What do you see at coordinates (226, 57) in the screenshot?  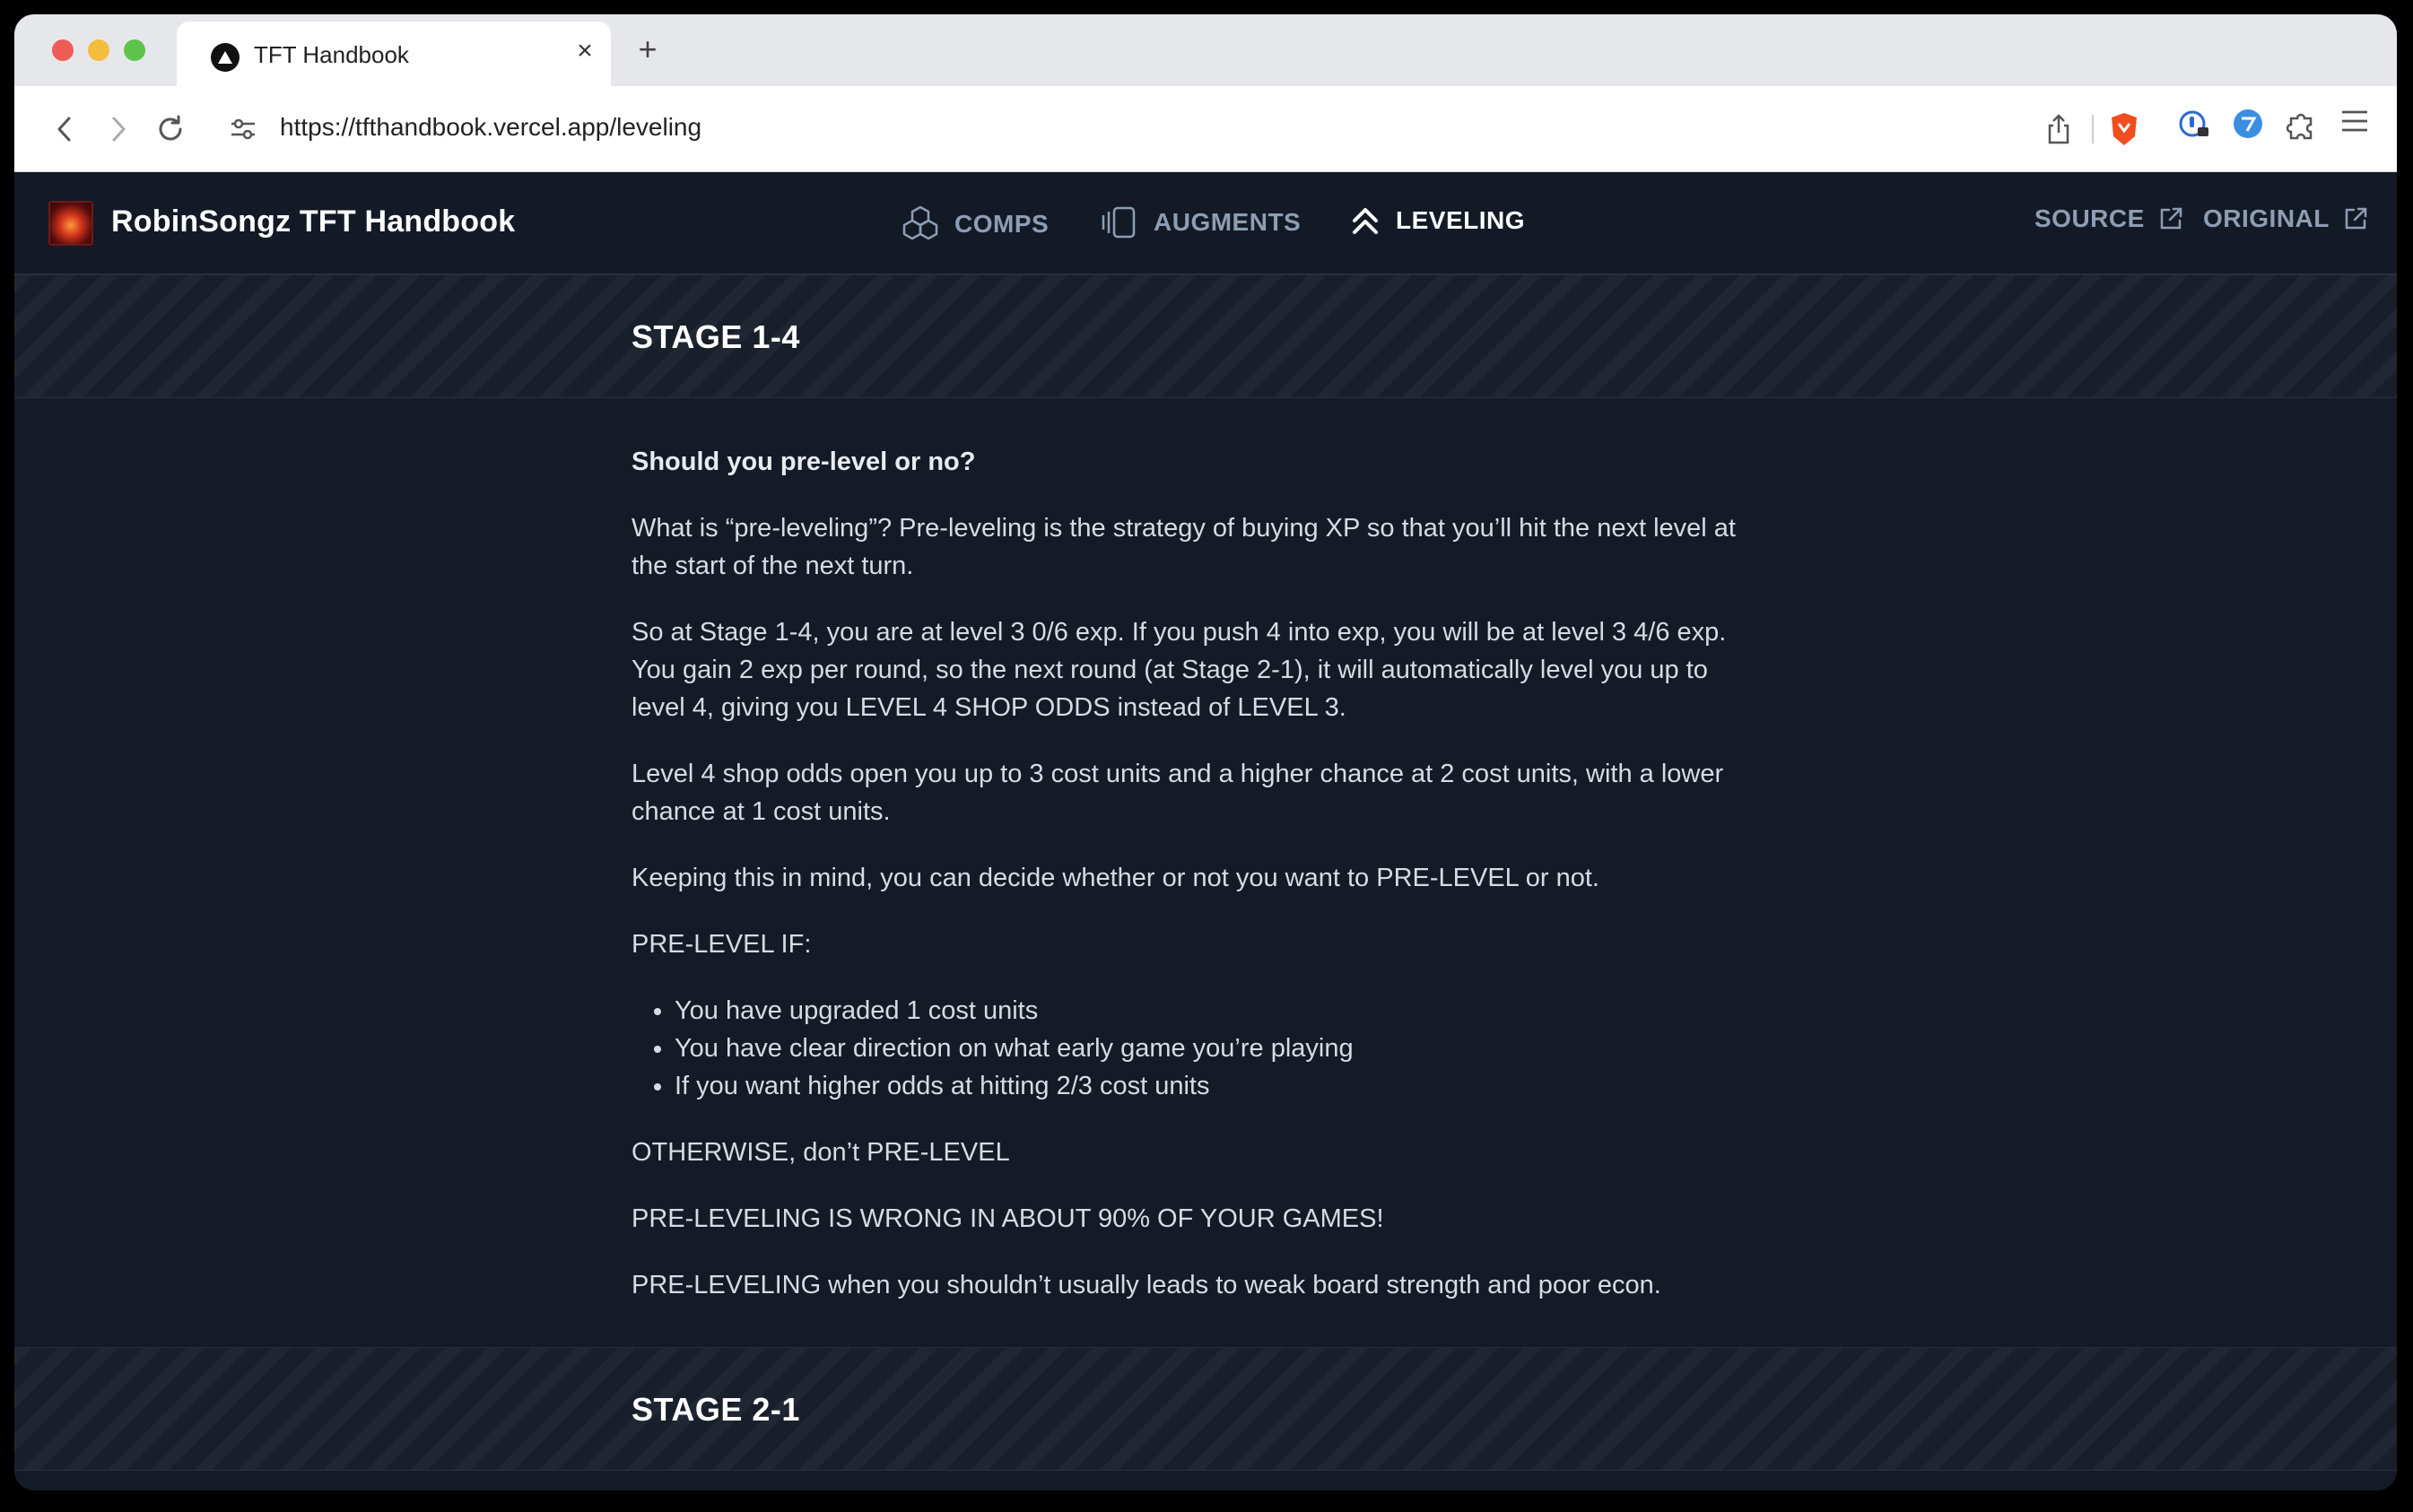 I see `vercel-favicon-icon` at bounding box center [226, 57].